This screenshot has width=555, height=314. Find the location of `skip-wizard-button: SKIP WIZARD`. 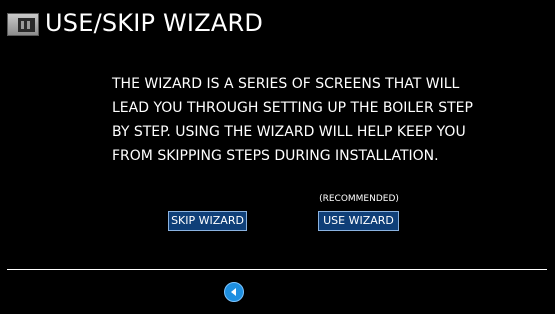

skip-wizard-button: SKIP WIZARD is located at coordinates (207, 221).